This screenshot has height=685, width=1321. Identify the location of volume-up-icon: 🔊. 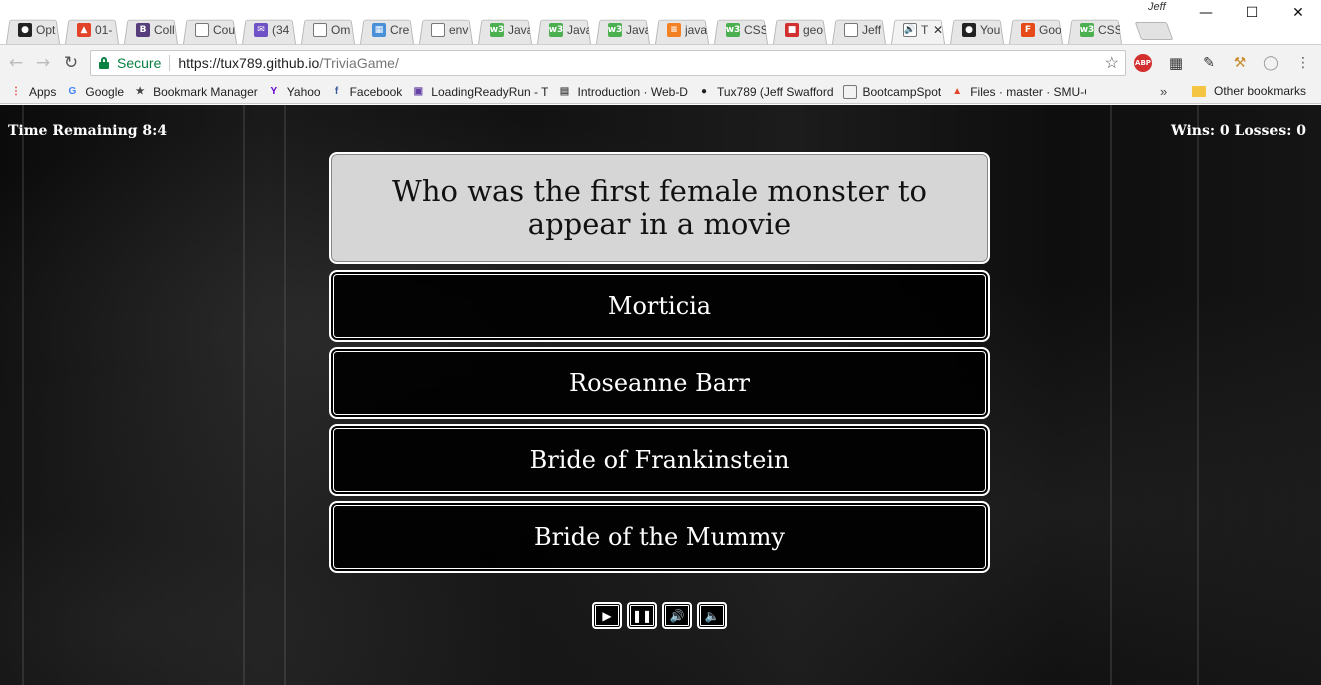
(677, 615).